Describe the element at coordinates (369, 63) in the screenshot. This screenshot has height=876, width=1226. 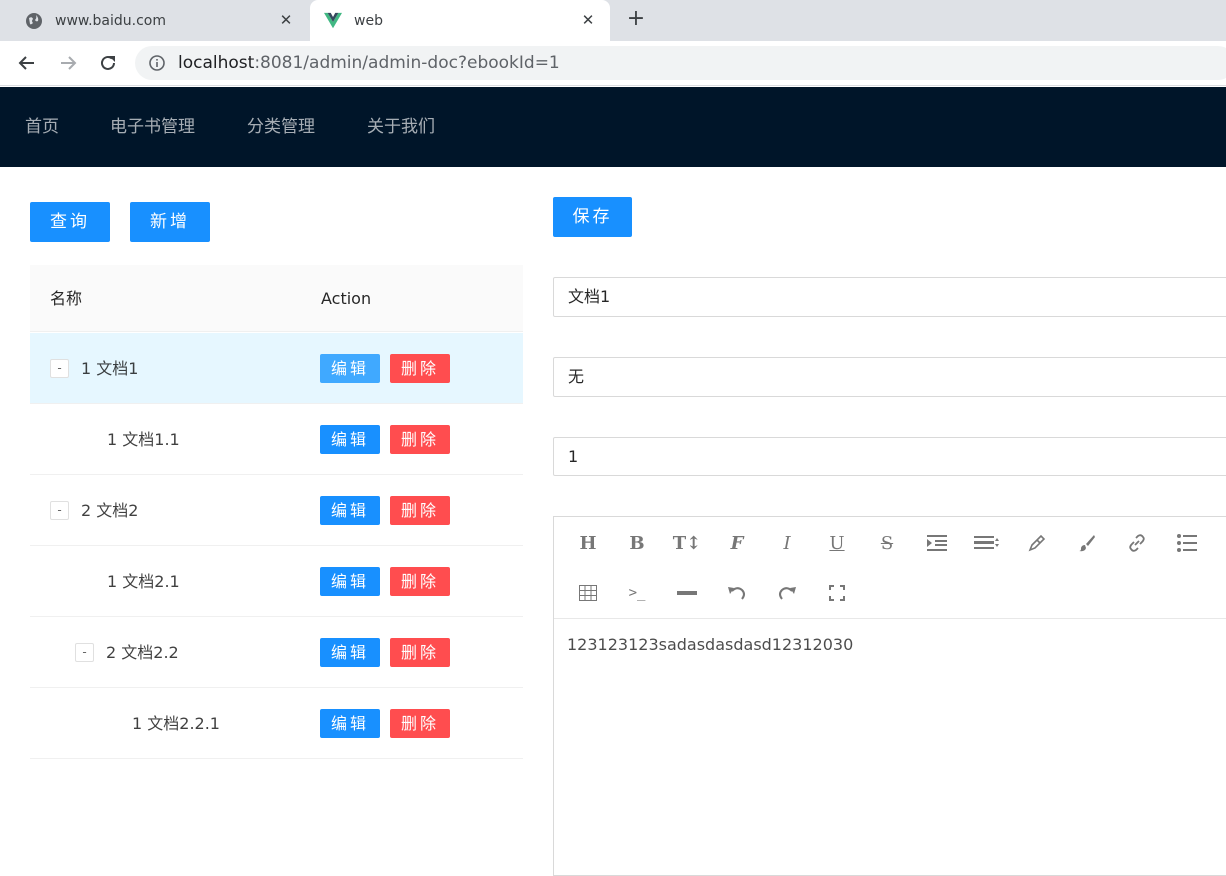
I see `url-text: localhost:8081/admin/admin-doc?ebookId=1` at that location.